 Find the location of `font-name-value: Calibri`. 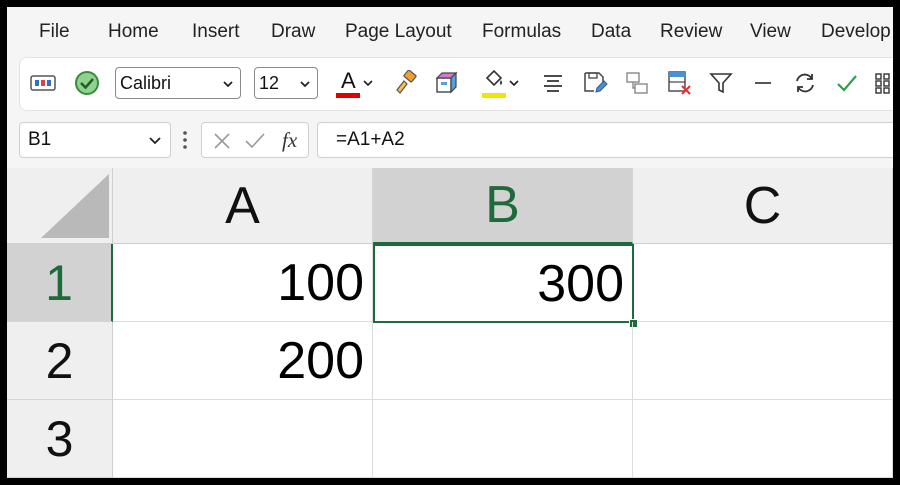

font-name-value: Calibri is located at coordinates (146, 82).